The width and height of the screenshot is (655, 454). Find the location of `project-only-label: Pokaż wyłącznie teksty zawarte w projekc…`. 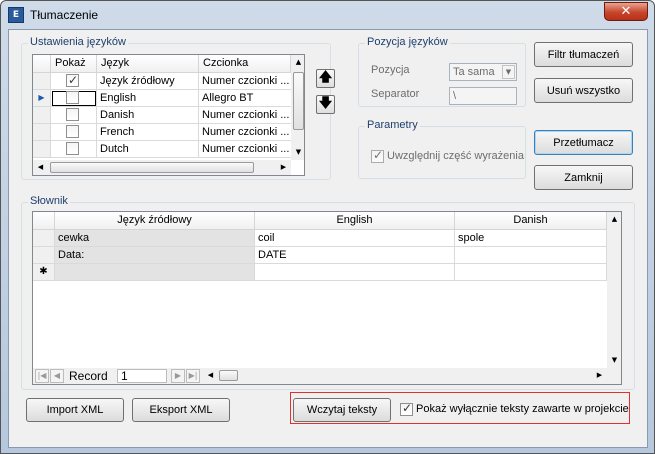

project-only-label: Pokaż wyłącznie teksty zawarte w projekc… is located at coordinates (522, 409).